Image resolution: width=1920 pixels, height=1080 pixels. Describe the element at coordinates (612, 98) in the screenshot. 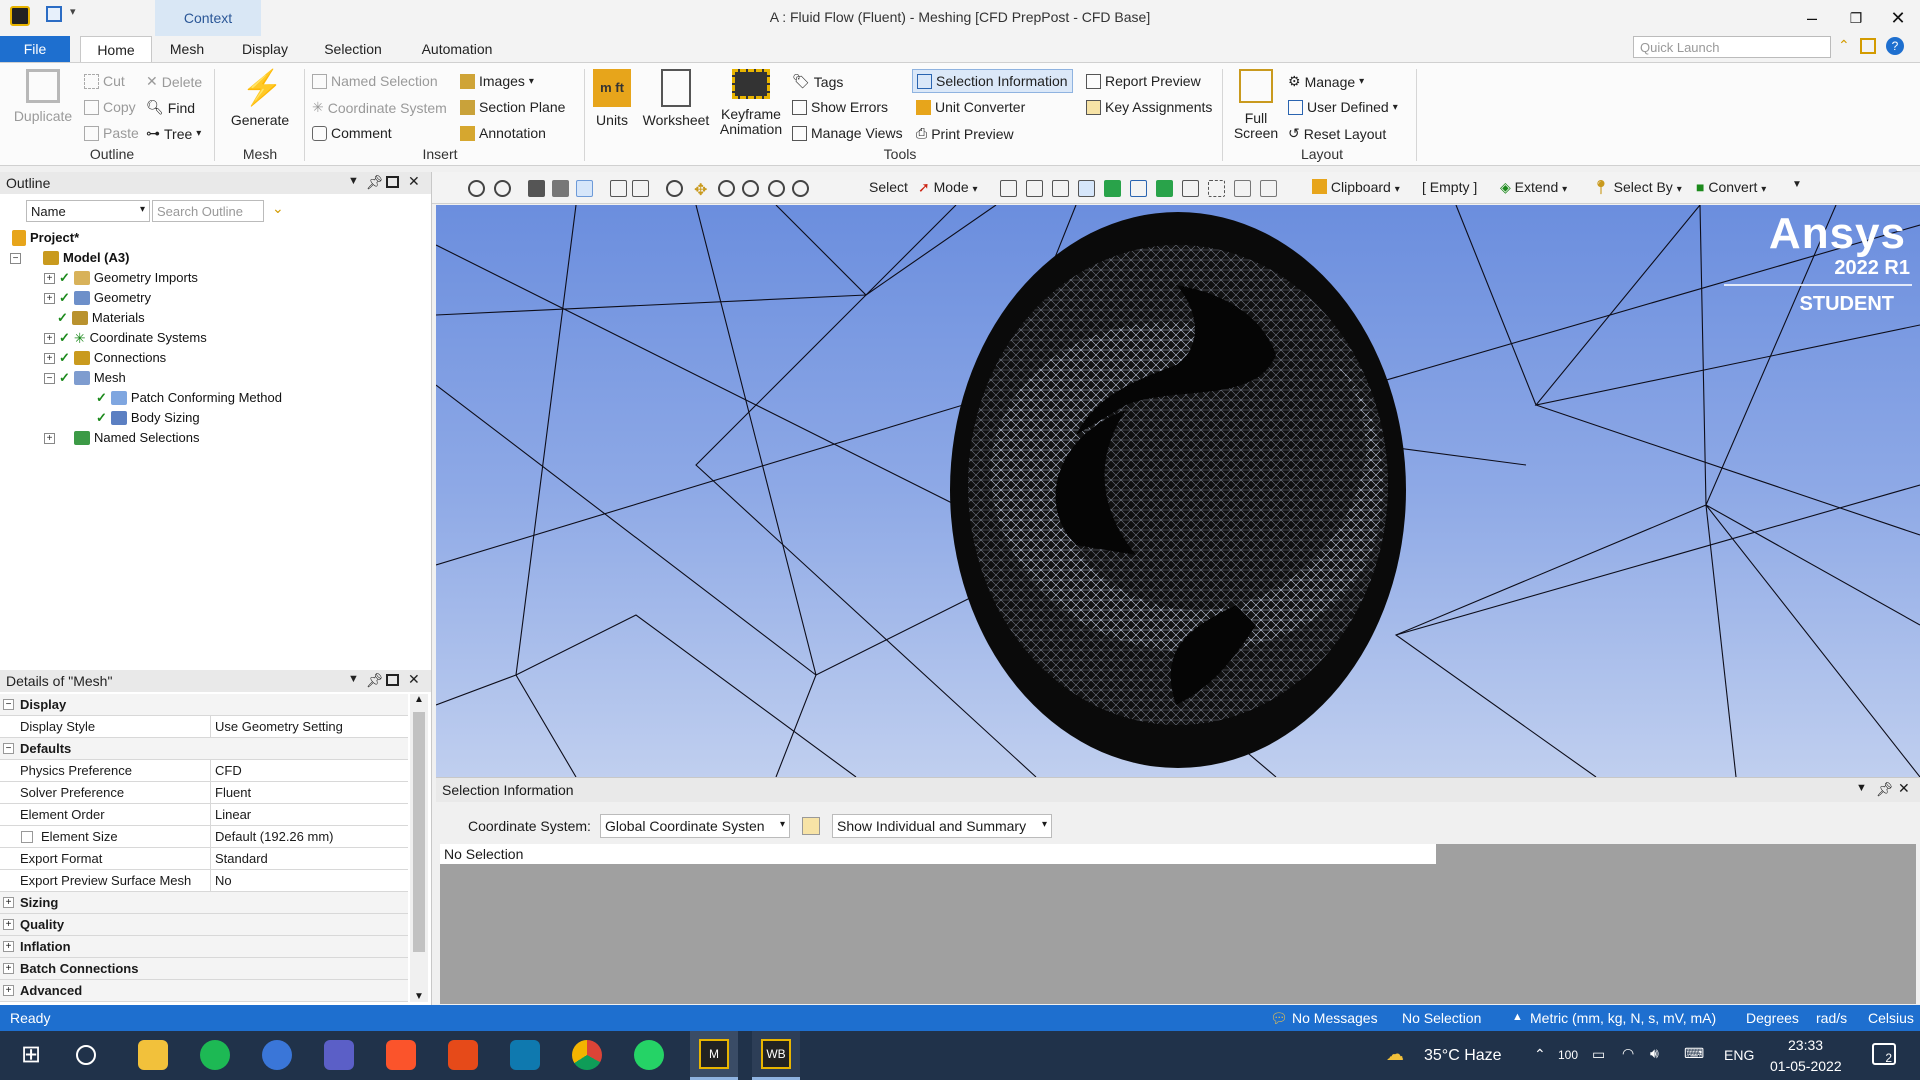

I see `units-button: m ft Units` at that location.